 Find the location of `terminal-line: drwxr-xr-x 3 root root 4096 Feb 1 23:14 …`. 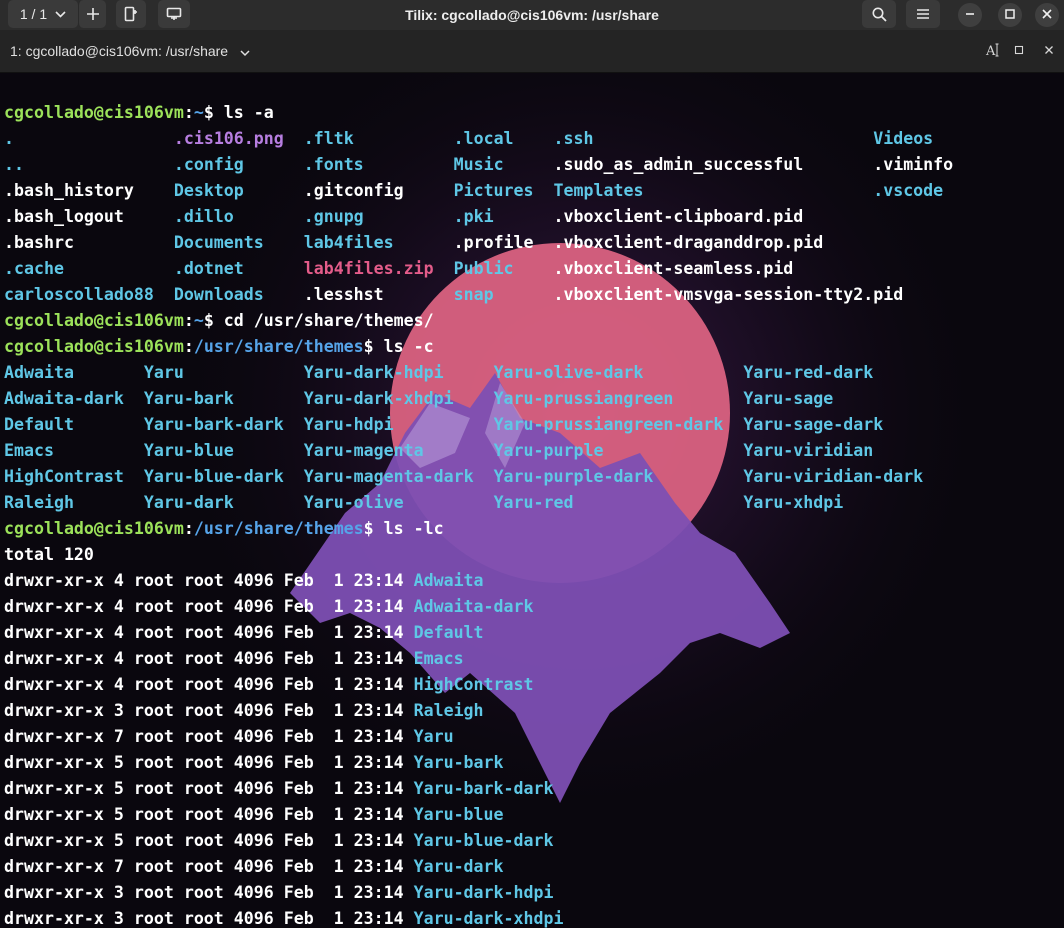

terminal-line: drwxr-xr-x 3 root root 4096 Feb 1 23:14 … is located at coordinates (478, 711).